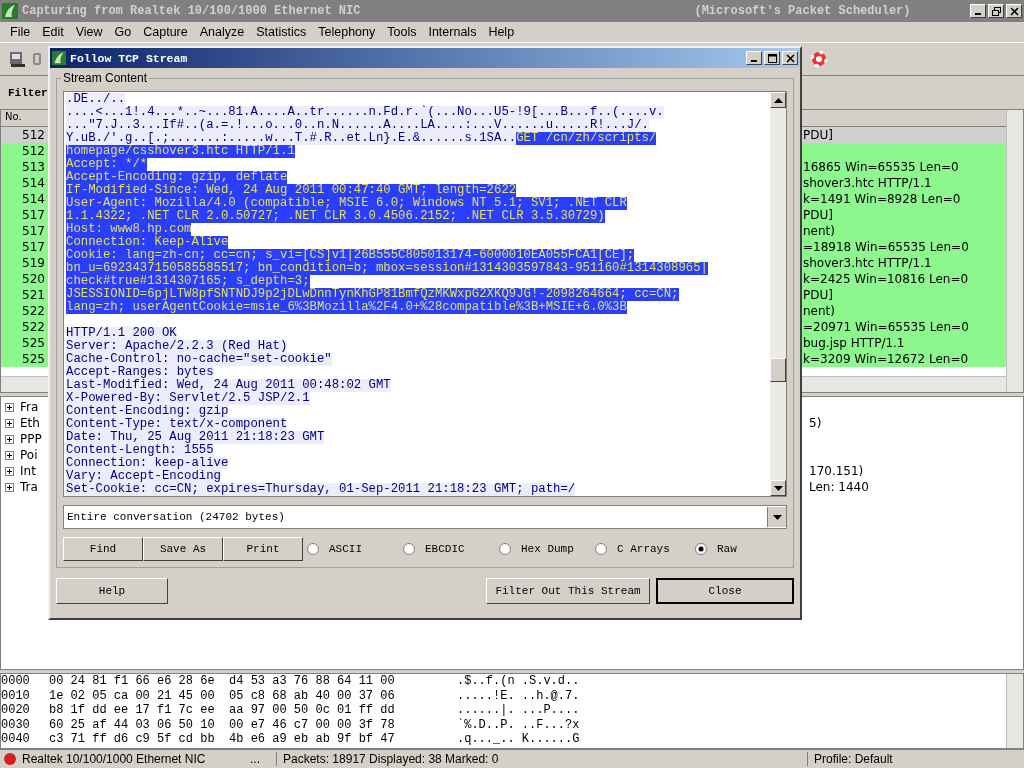  What do you see at coordinates (291, 138) in the screenshot?
I see `stream-text: Y.uB./'.g..[.;.......:.....w...T.#.R..et.Ln}.E.&......s.1SA..` at bounding box center [291, 138].